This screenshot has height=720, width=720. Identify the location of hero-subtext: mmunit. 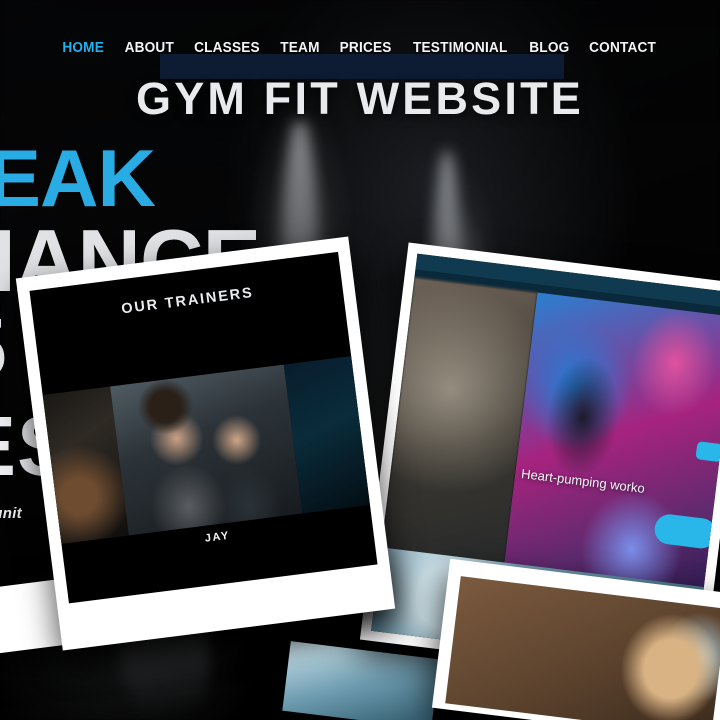
(11, 513).